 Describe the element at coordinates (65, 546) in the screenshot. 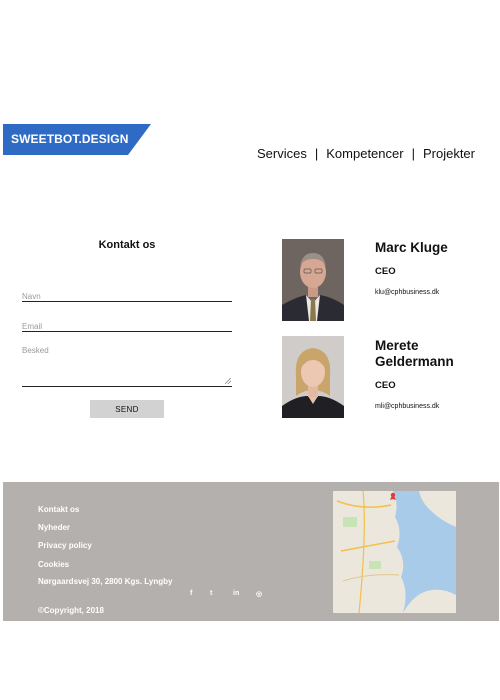

I see `footer-link-privacy: Privacy policy` at that location.